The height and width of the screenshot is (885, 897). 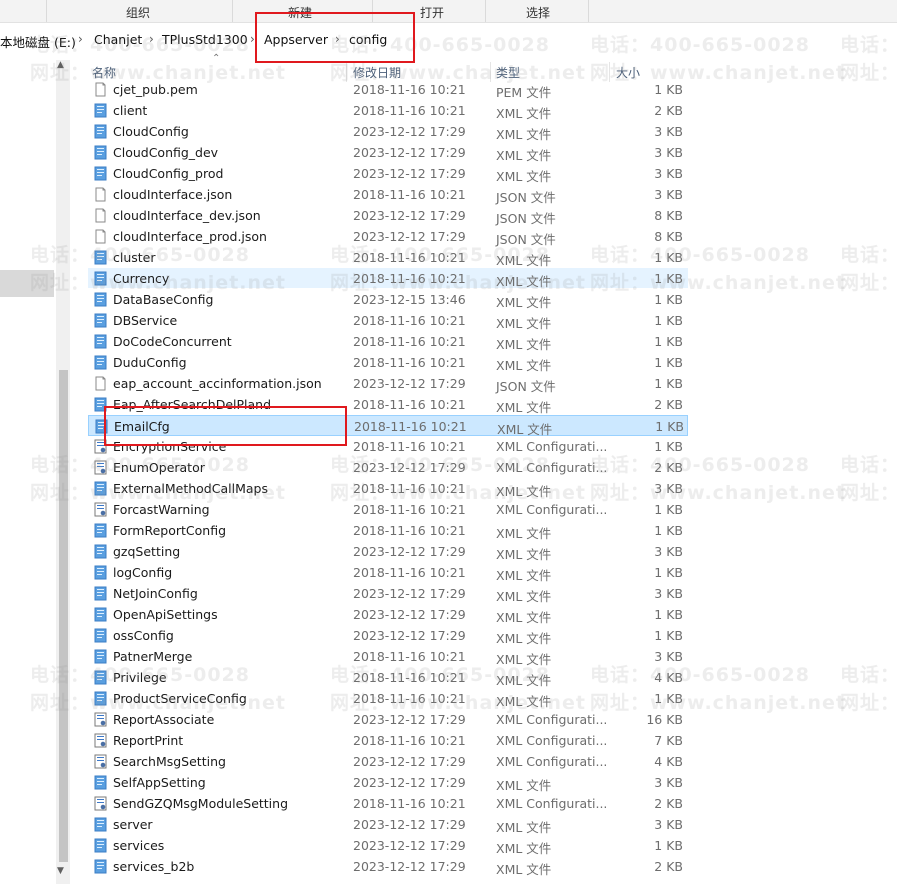 What do you see at coordinates (388, 593) in the screenshot?
I see `file-row: NetJoinConfig 2023-12-12 17:29 XML 文件 3 KB` at bounding box center [388, 593].